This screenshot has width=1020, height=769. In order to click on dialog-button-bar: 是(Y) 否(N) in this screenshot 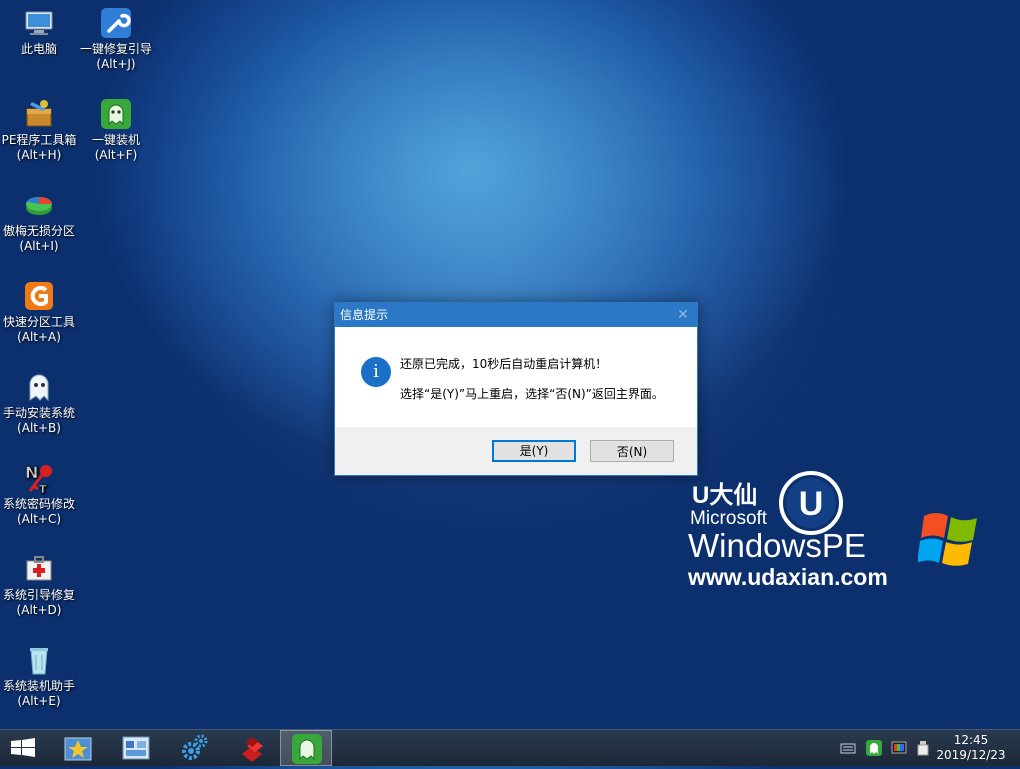, I will do `click(516, 451)`.